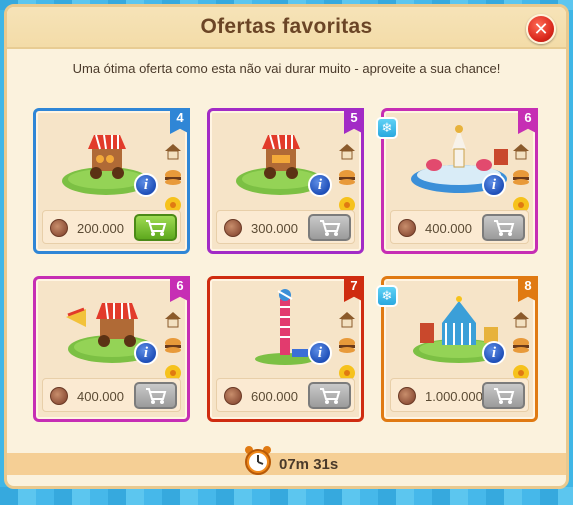 The width and height of the screenshot is (573, 505). I want to click on water-bottom, so click(286, 496).